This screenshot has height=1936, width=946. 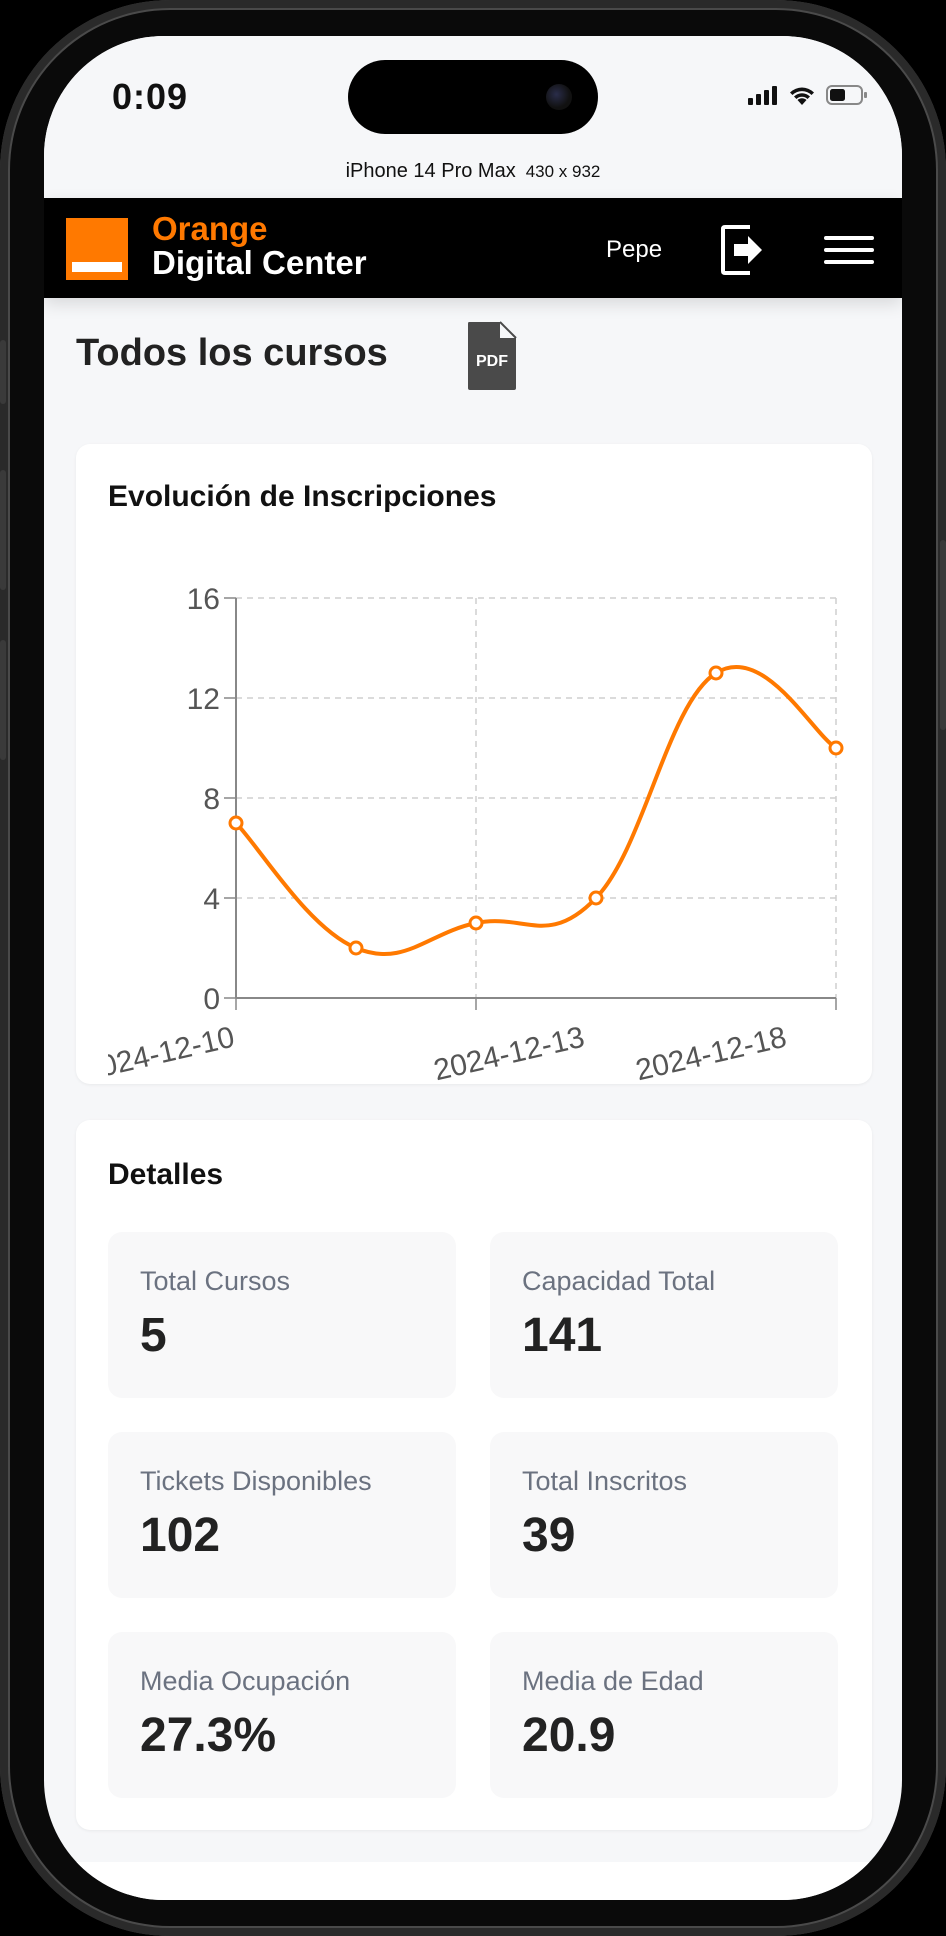 I want to click on device-dims: 430 x 932, so click(x=563, y=171).